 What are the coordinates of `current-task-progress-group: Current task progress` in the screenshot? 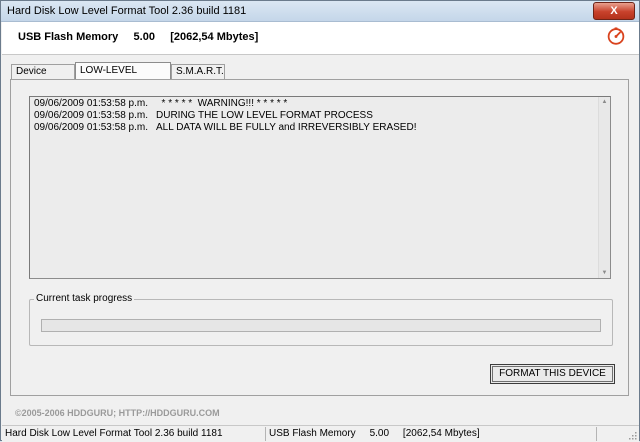 It's located at (321, 319).